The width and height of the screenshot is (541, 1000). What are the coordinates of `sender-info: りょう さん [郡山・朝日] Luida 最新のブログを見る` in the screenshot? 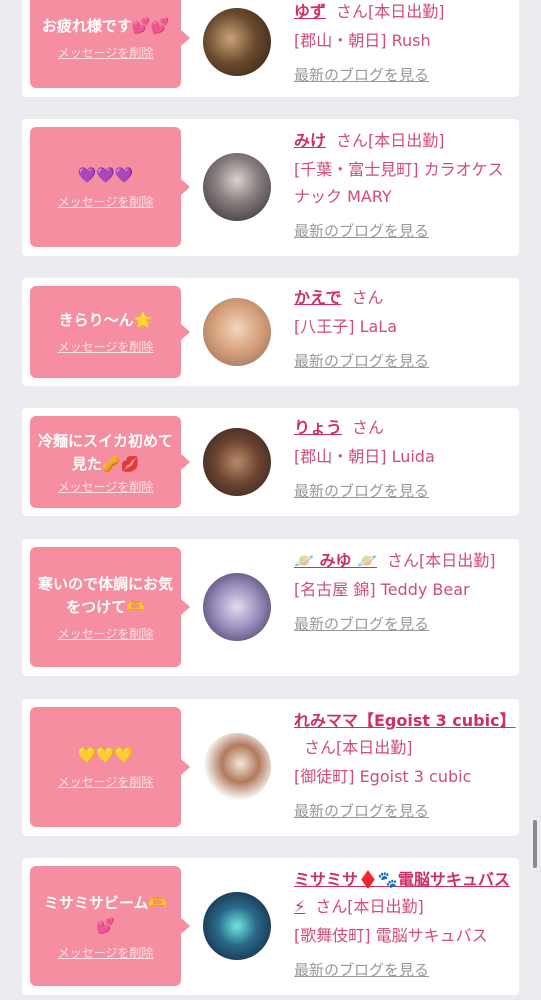 It's located at (402, 457).